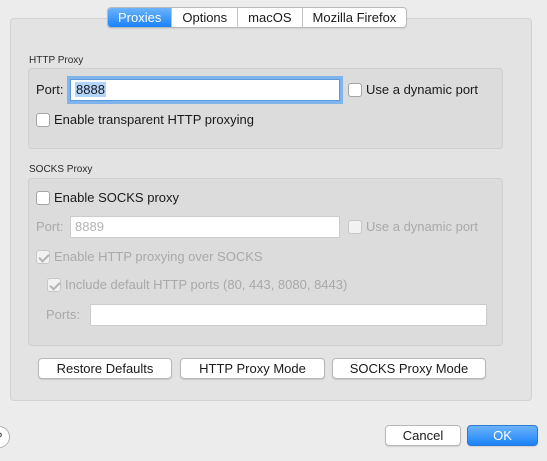 This screenshot has width=547, height=461. Describe the element at coordinates (355, 90) in the screenshot. I see `http-dynamic-port-checkbox` at that location.